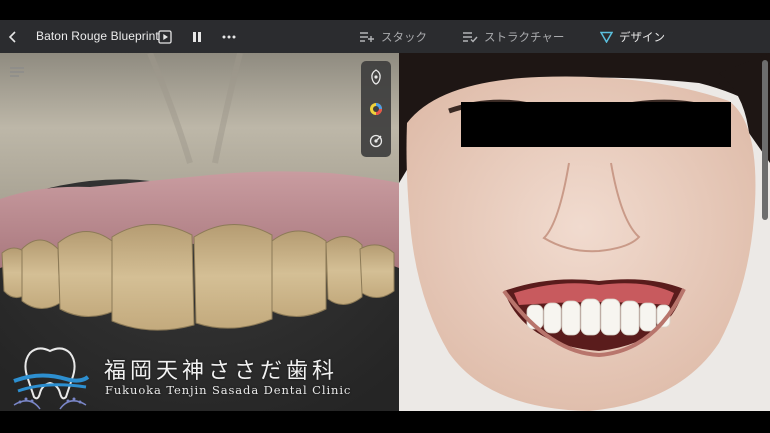  I want to click on tab-design: デザイン, so click(632, 36).